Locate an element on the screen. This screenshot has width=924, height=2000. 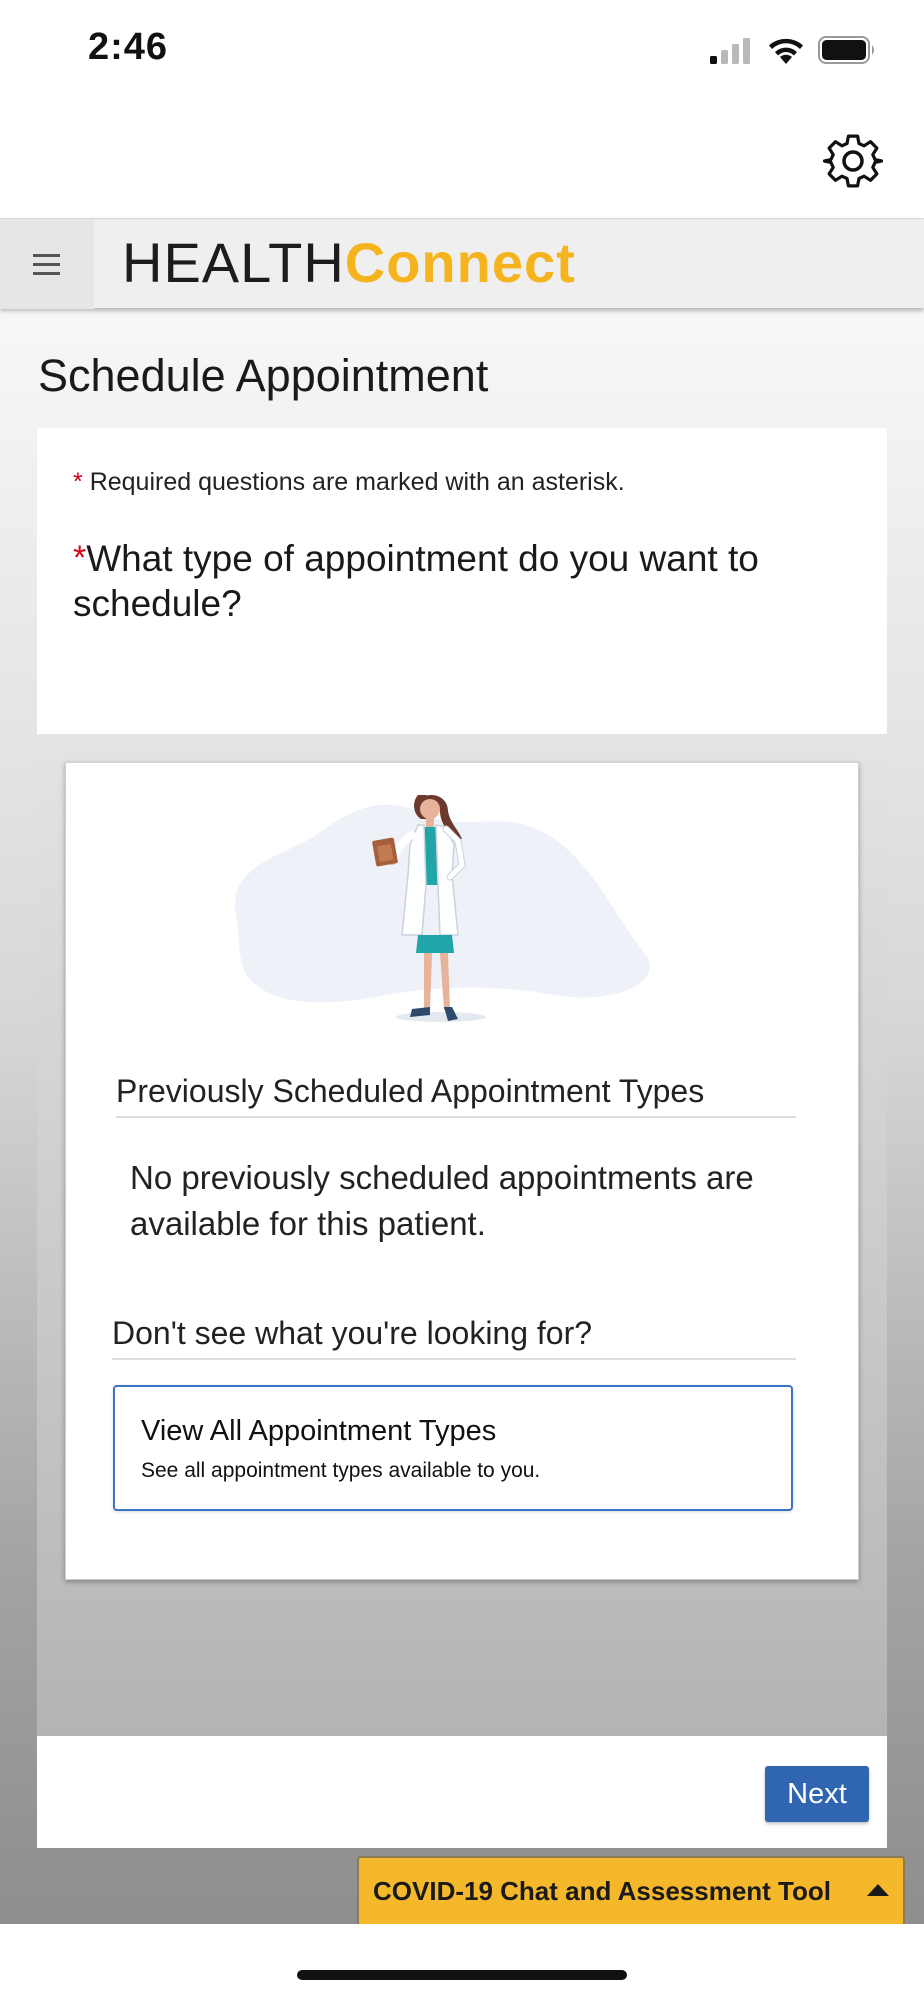
status-bar: 2:46 is located at coordinates (462, 50).